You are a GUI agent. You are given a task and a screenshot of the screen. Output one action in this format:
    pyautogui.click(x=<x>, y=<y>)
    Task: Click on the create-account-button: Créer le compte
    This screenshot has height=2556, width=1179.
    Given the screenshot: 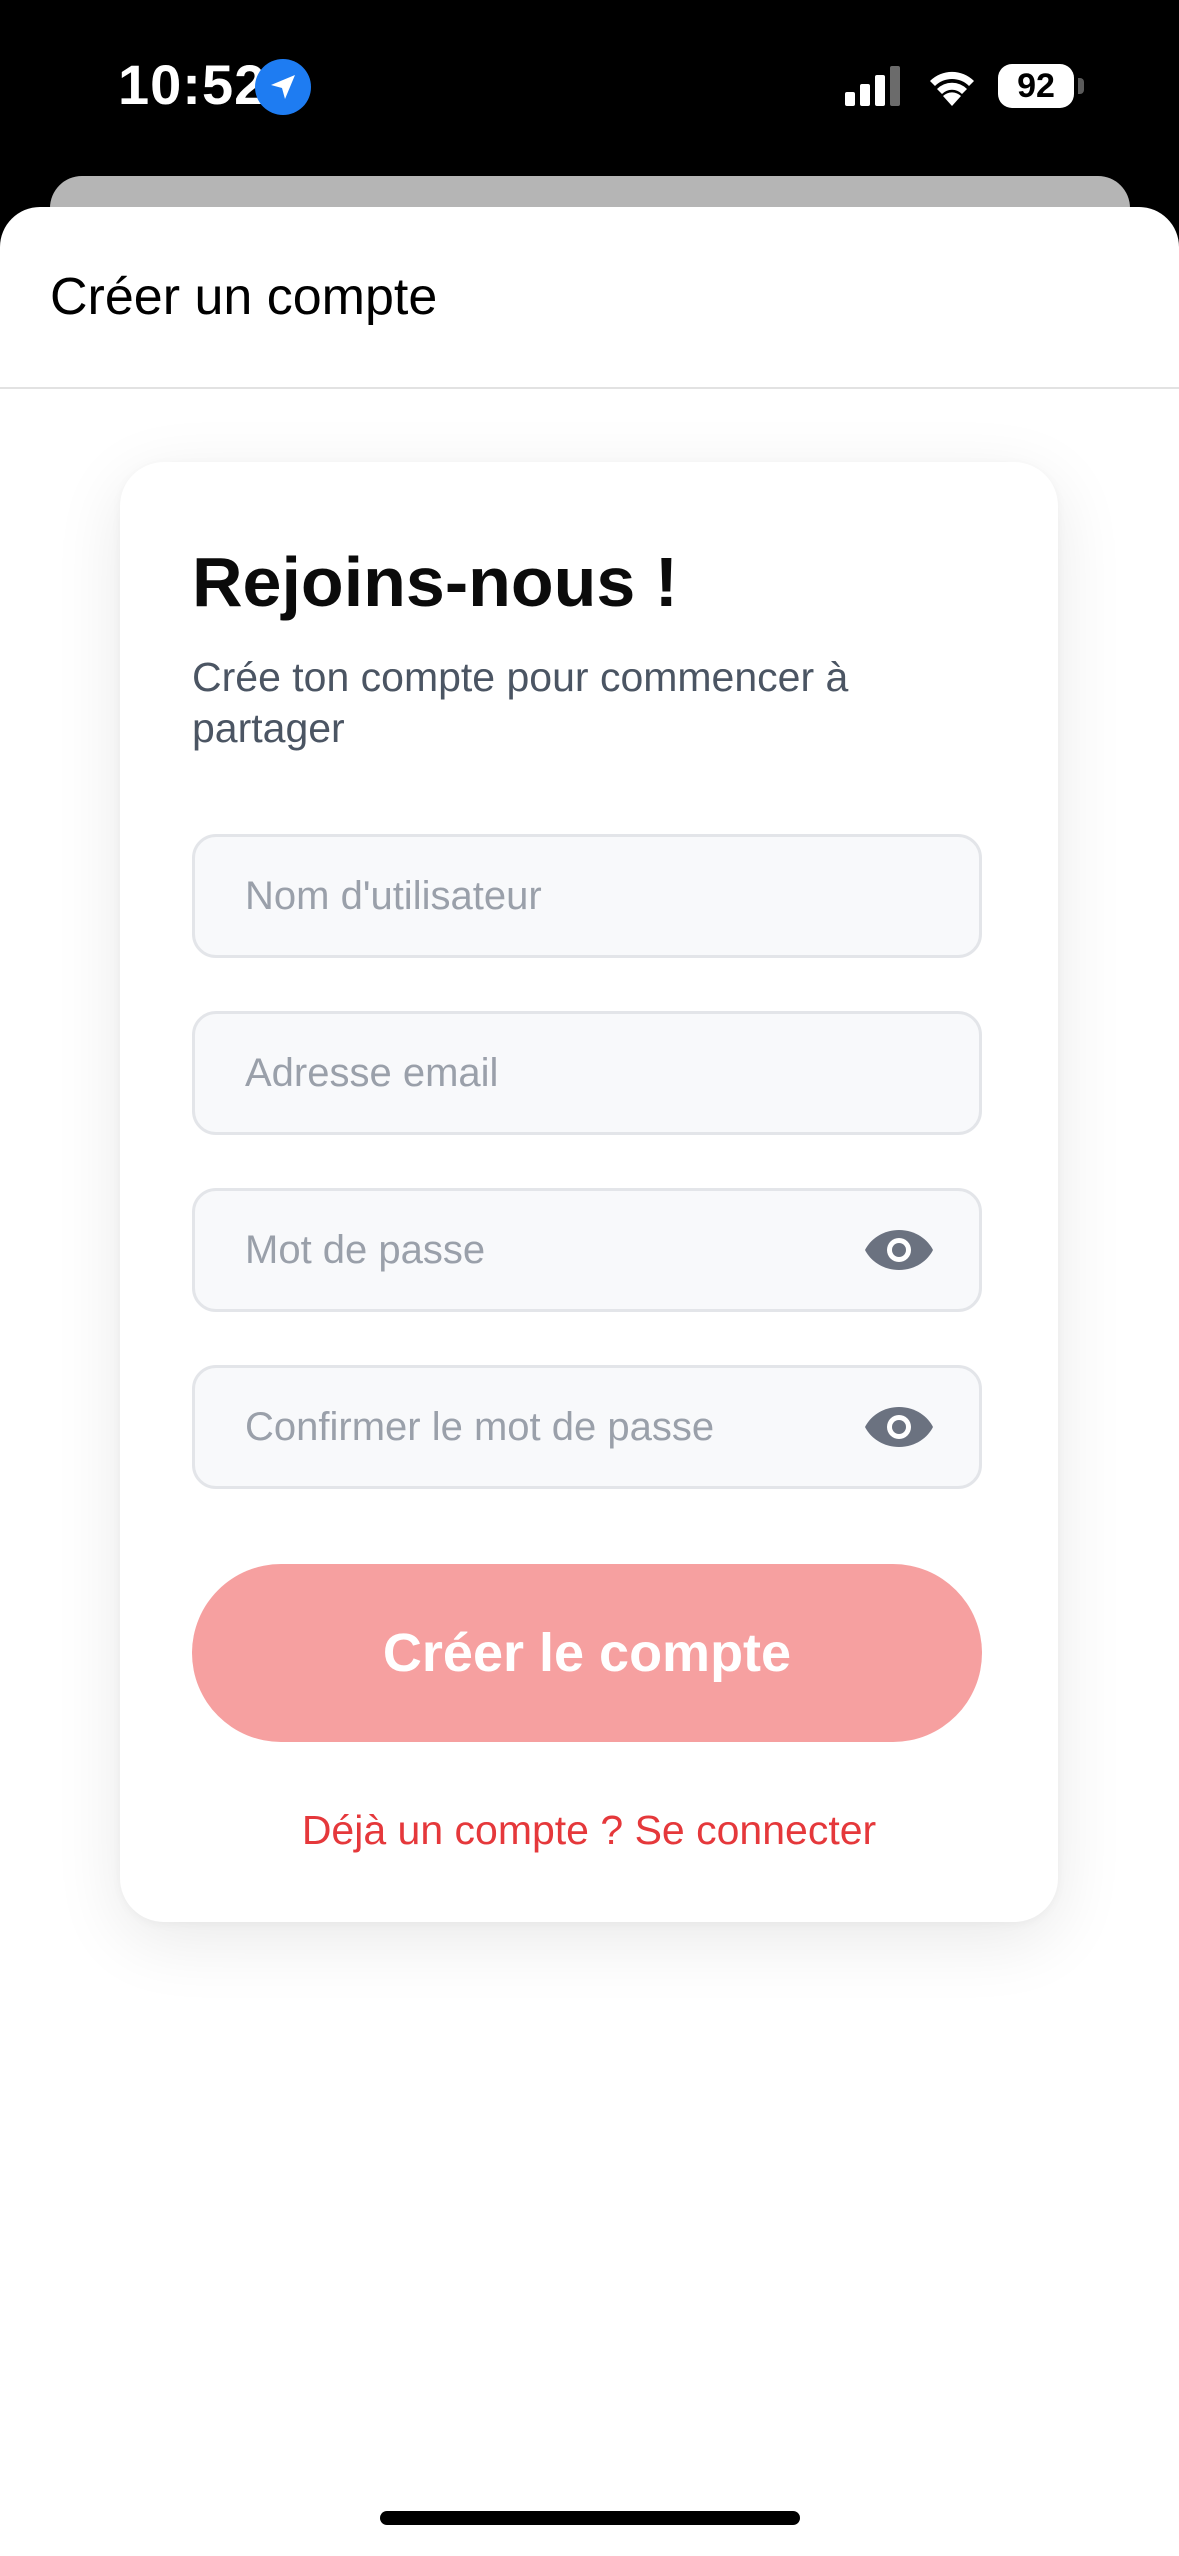 What is the action you would take?
    pyautogui.click(x=587, y=1653)
    